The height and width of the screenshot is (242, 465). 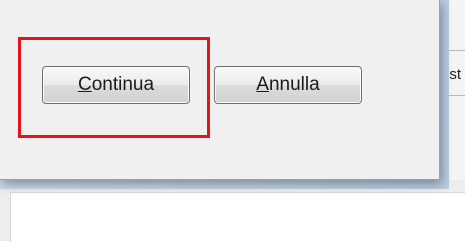 What do you see at coordinates (262, 84) in the screenshot?
I see `cancel-button-mnemonic: A` at bounding box center [262, 84].